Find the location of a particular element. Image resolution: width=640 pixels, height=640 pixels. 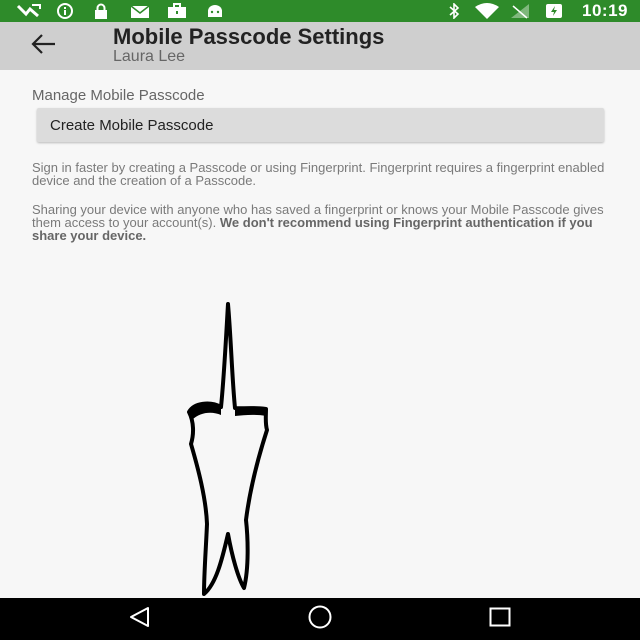

app-bar: Mobile Passcode Settings Laura Lee is located at coordinates (320, 46).